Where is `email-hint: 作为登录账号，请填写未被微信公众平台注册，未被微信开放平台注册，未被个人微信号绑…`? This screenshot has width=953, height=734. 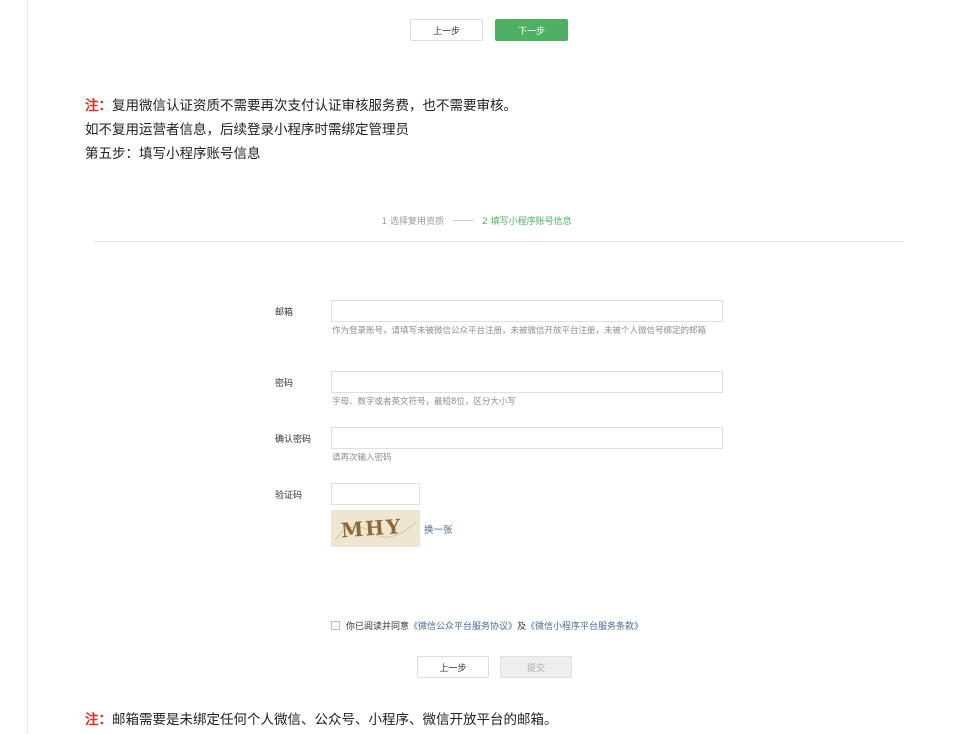 email-hint: 作为登录账号，请填写未被微信公众平台注册，未被微信开放平台注册，未被个人微信号绑… is located at coordinates (519, 331).